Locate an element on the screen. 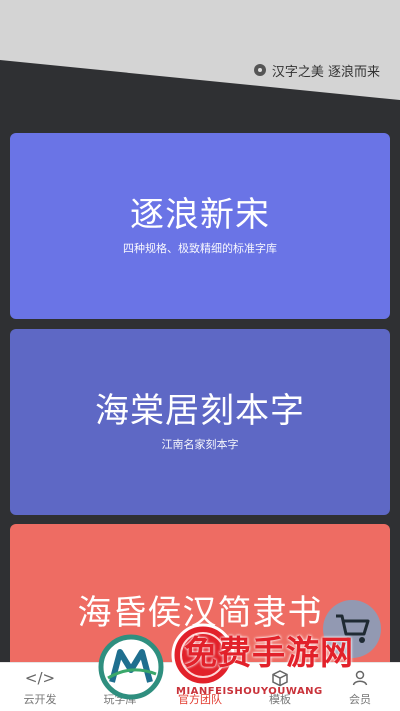 This screenshot has height=711, width=400. card-subtitle: 江南名家刻本字 is located at coordinates (200, 444).